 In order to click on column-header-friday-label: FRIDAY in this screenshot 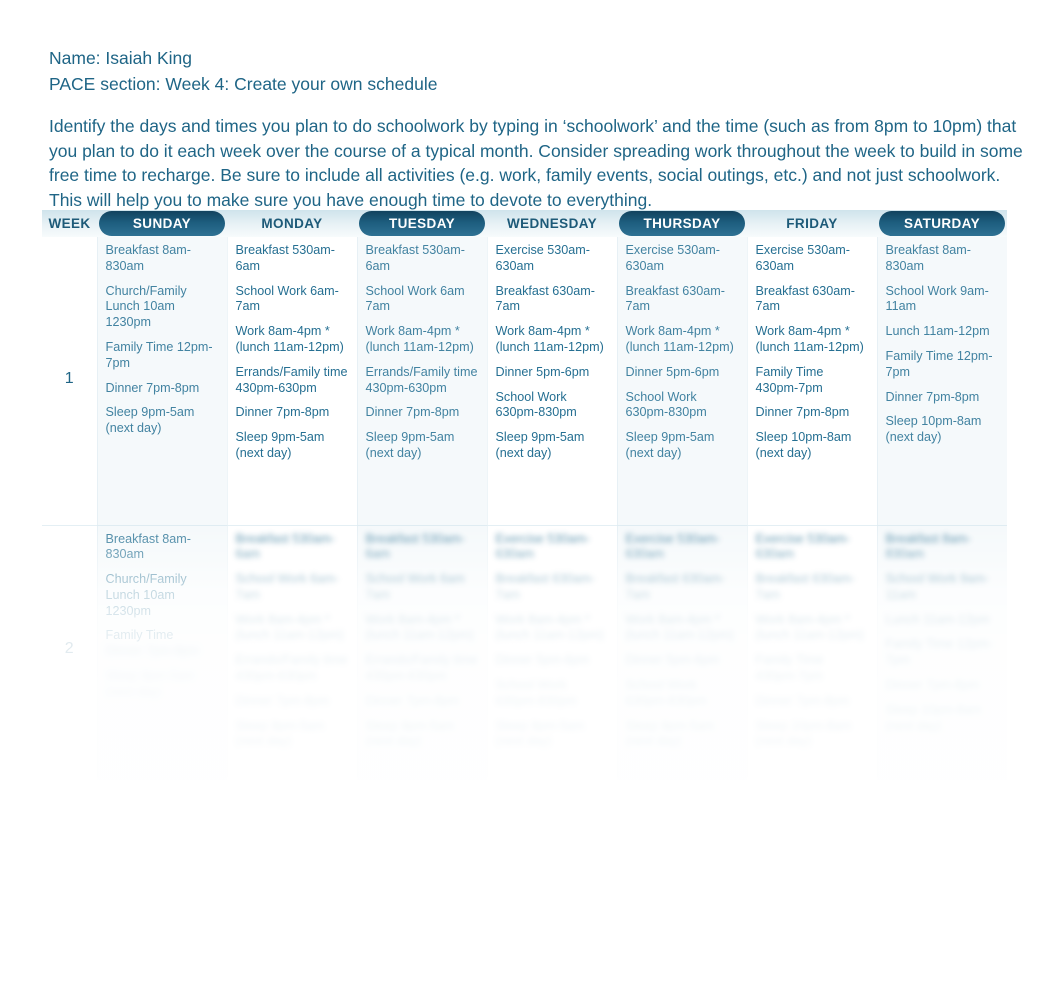, I will do `click(812, 223)`.